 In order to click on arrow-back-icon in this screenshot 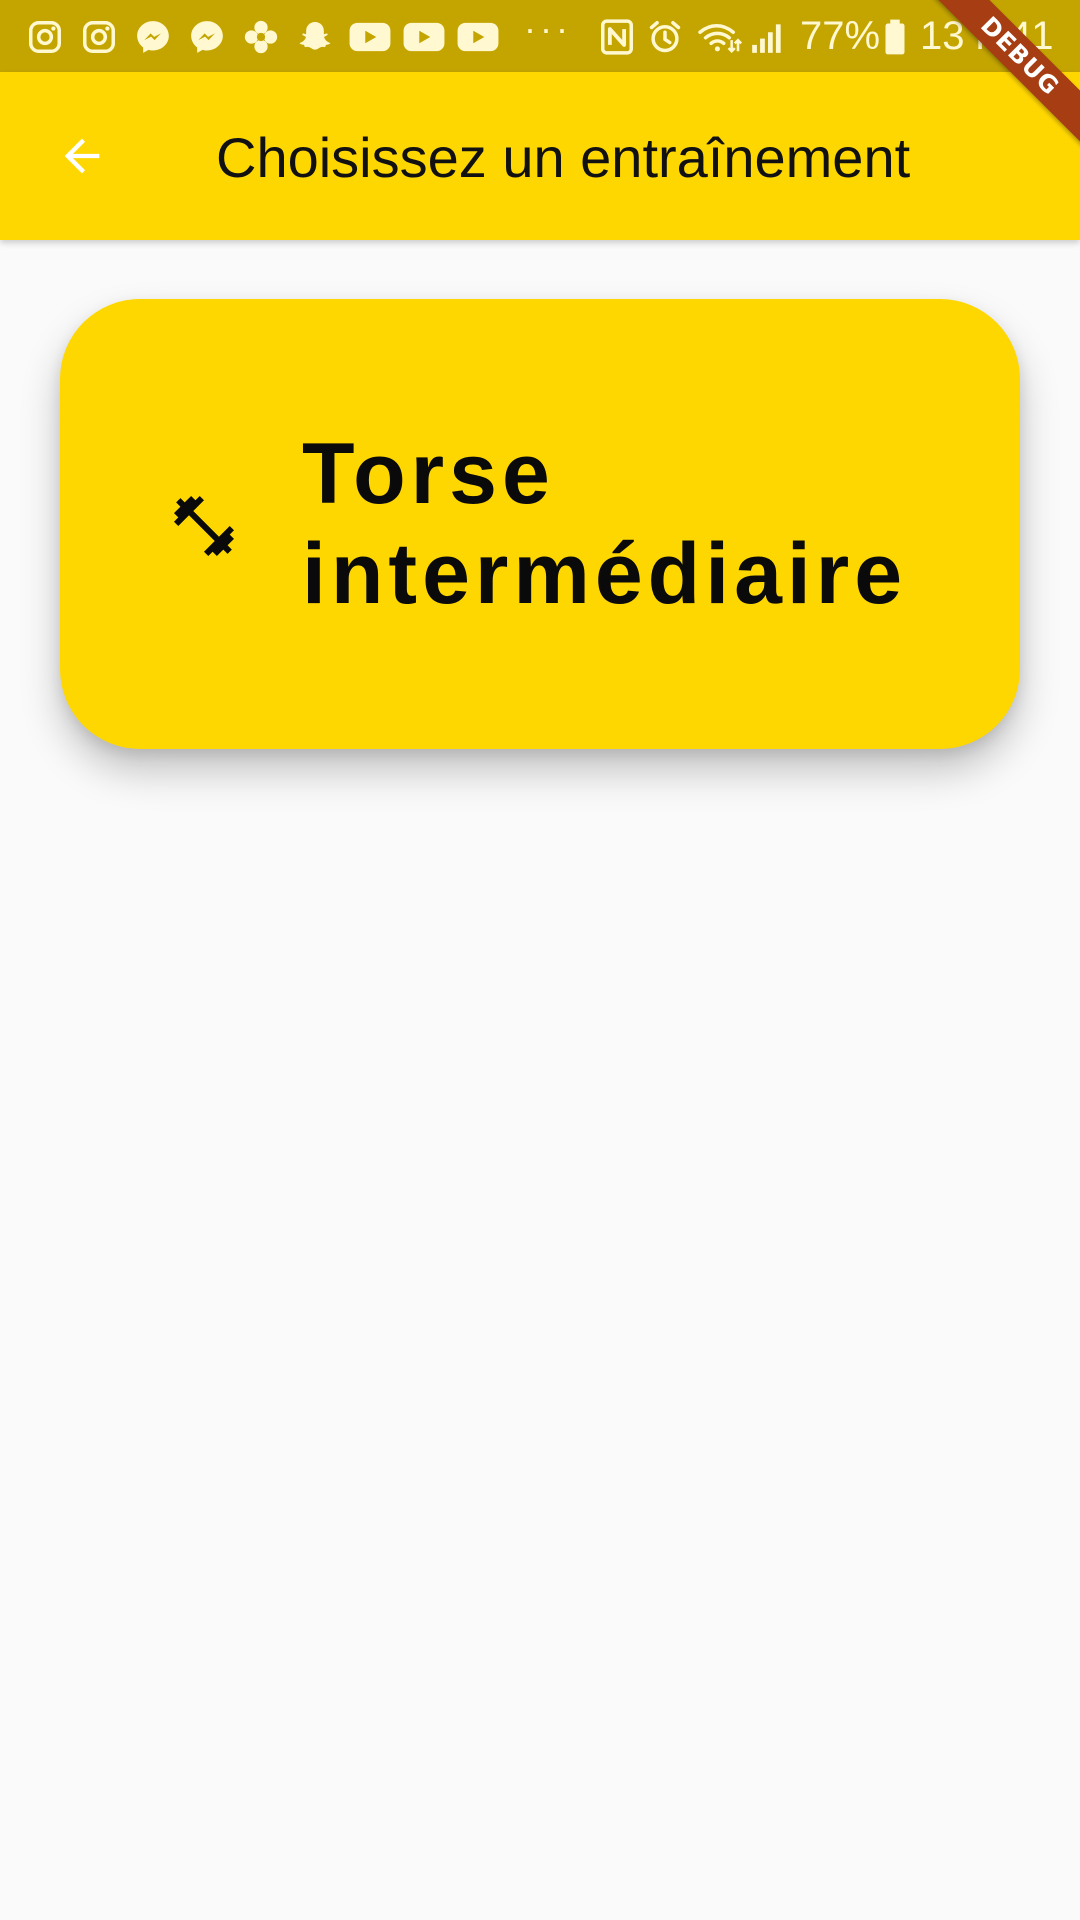, I will do `click(82, 156)`.